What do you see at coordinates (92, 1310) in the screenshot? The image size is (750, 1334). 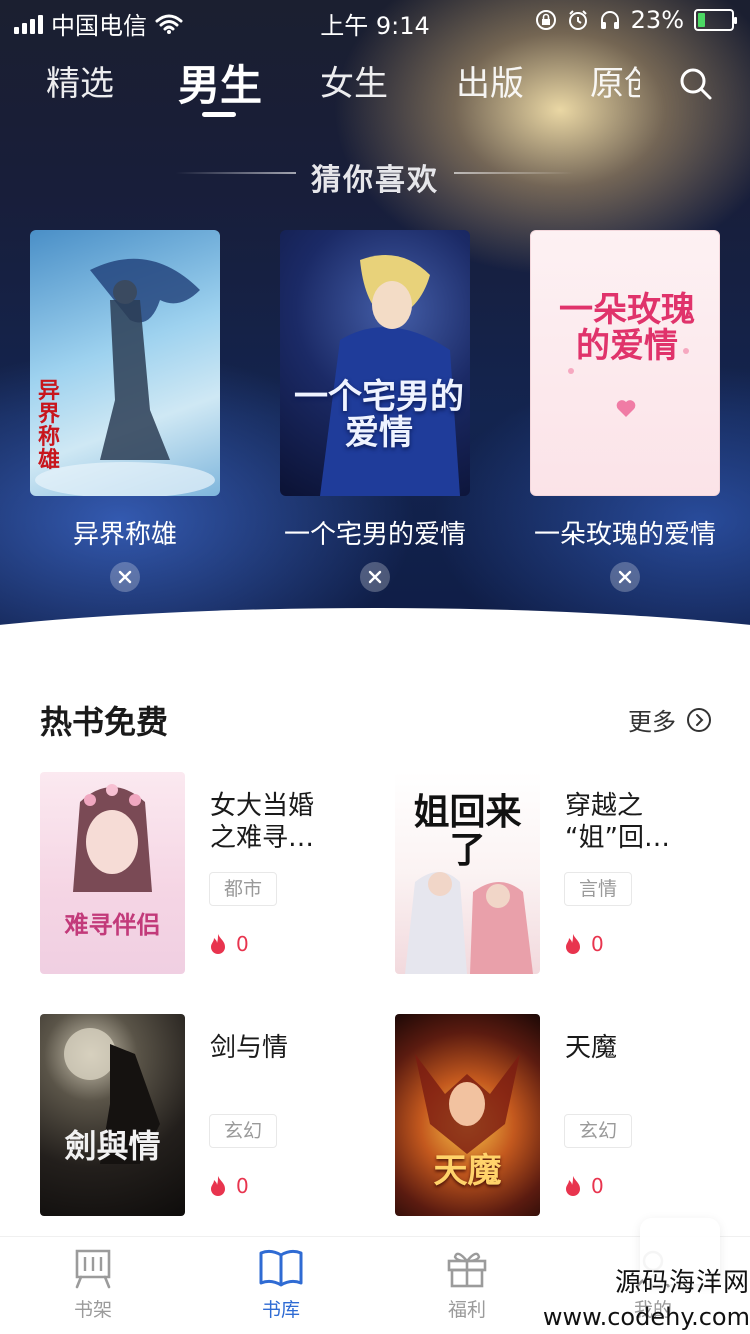 I see `nav-label: 书架` at bounding box center [92, 1310].